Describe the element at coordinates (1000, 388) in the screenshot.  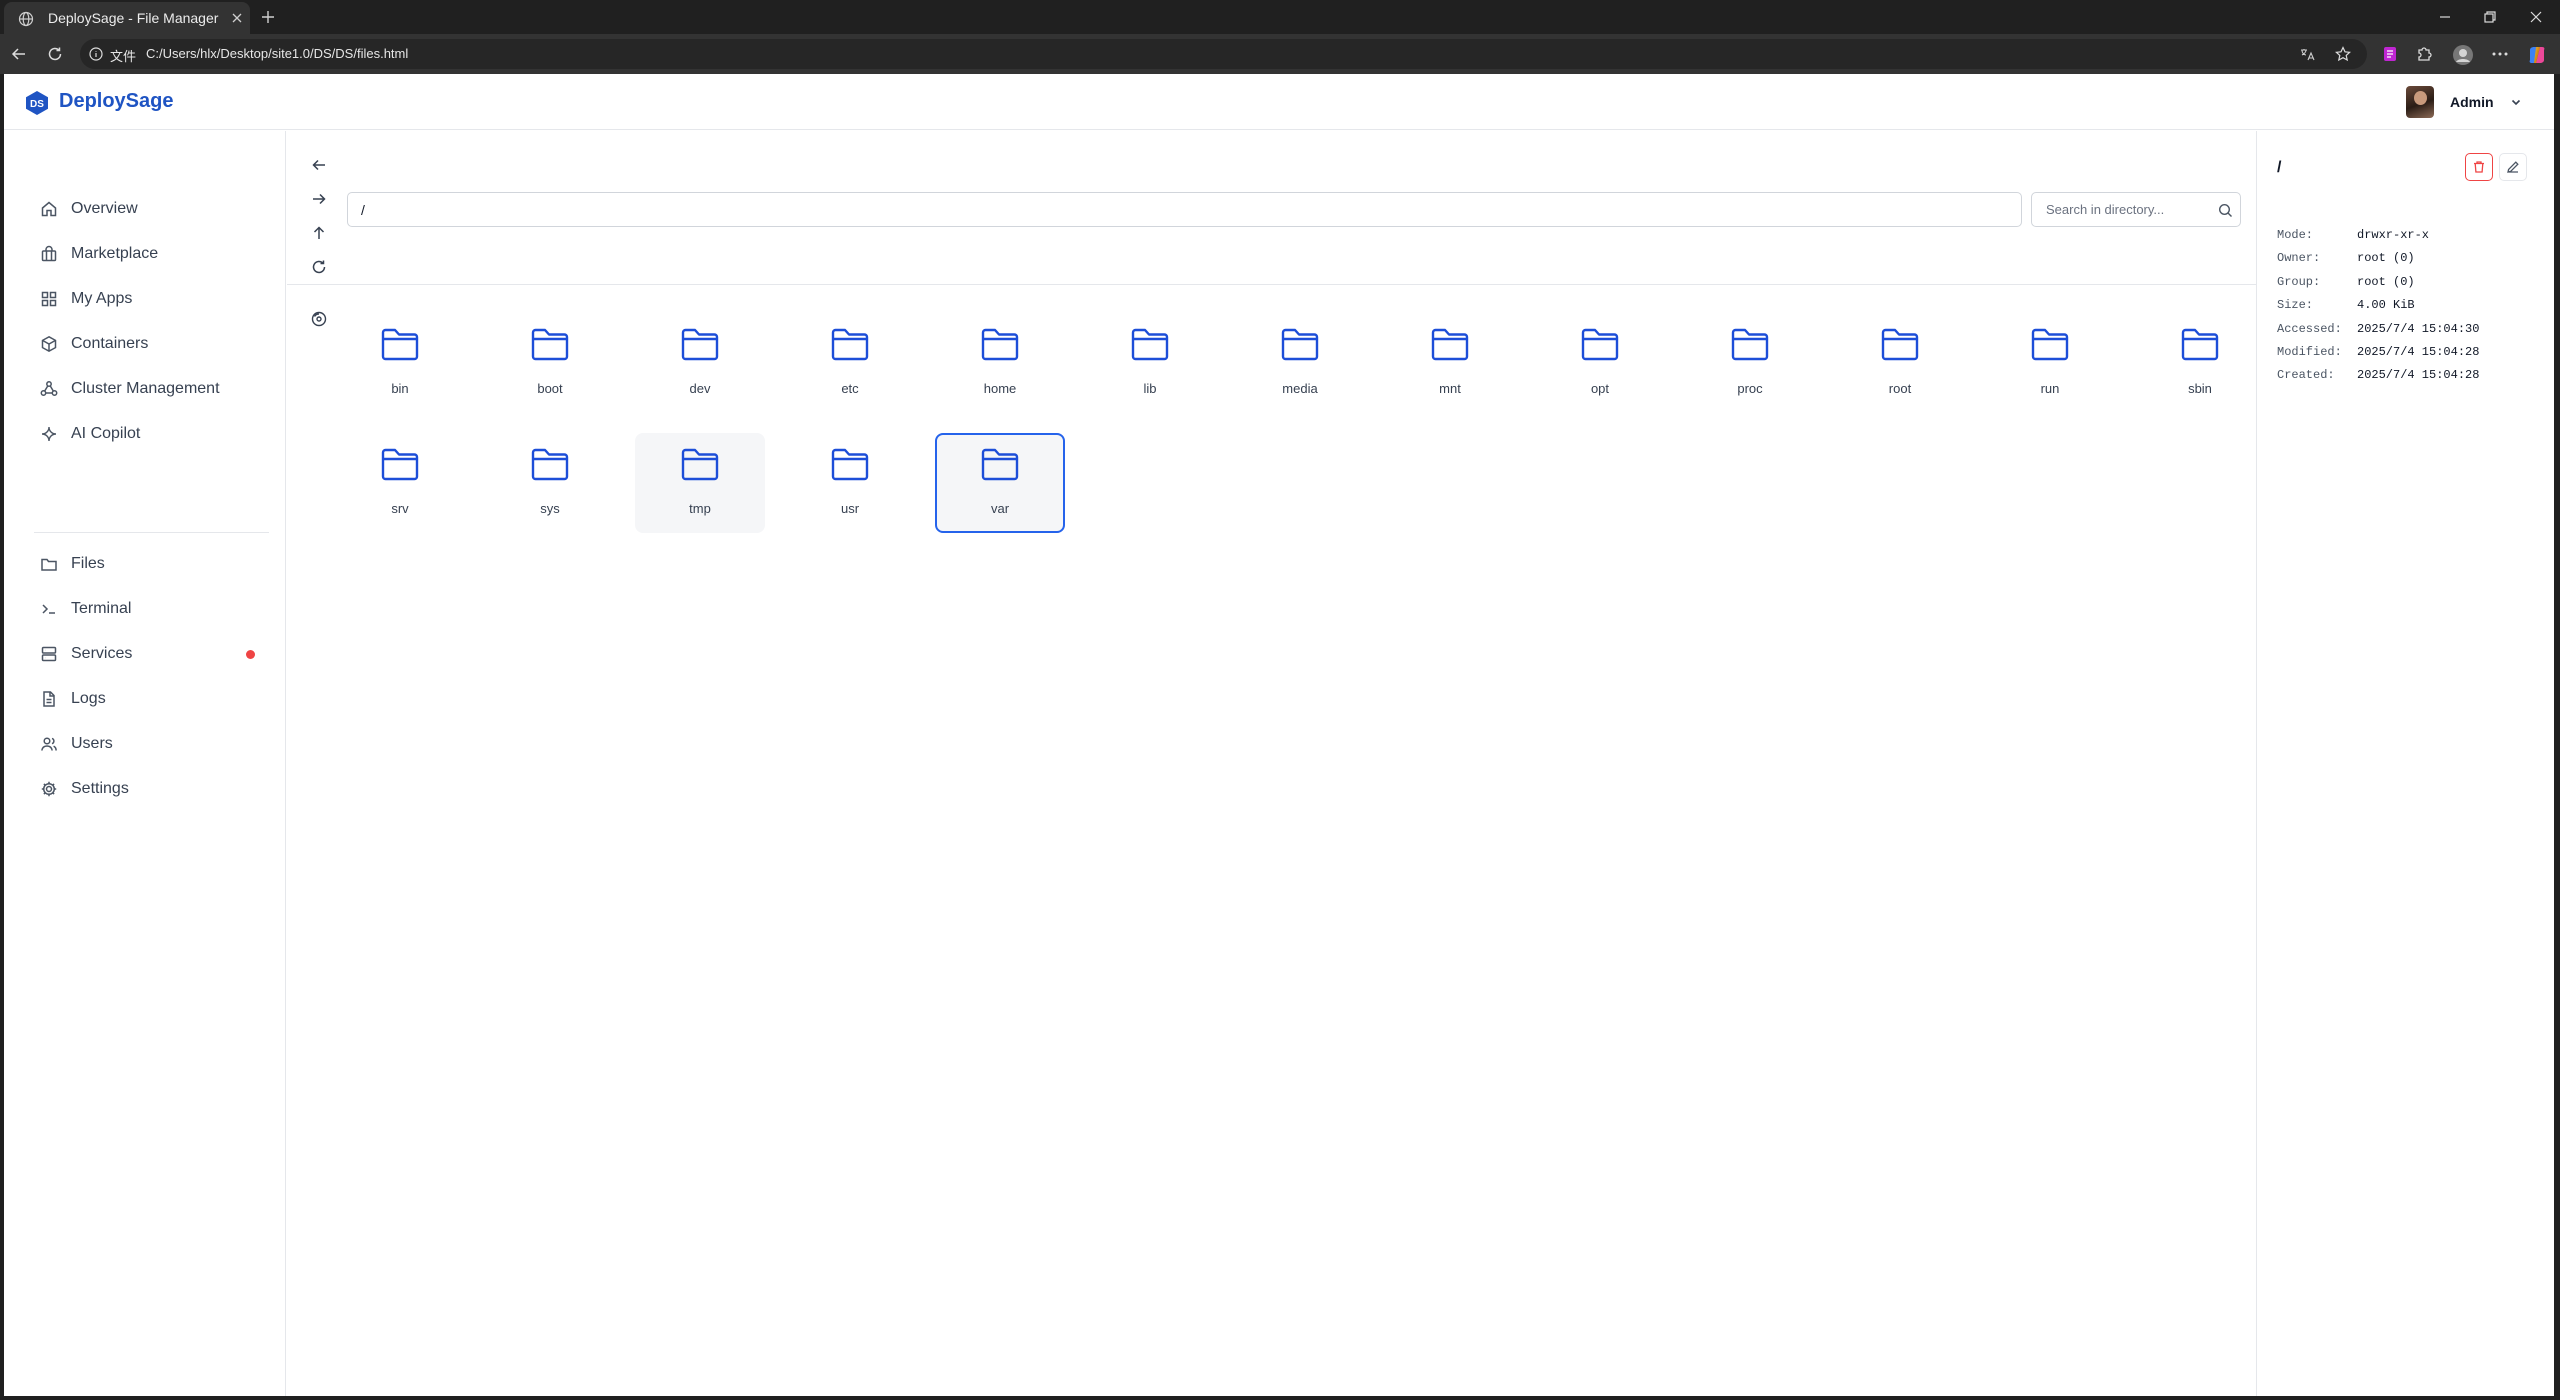
I see `folder-name: home` at that location.